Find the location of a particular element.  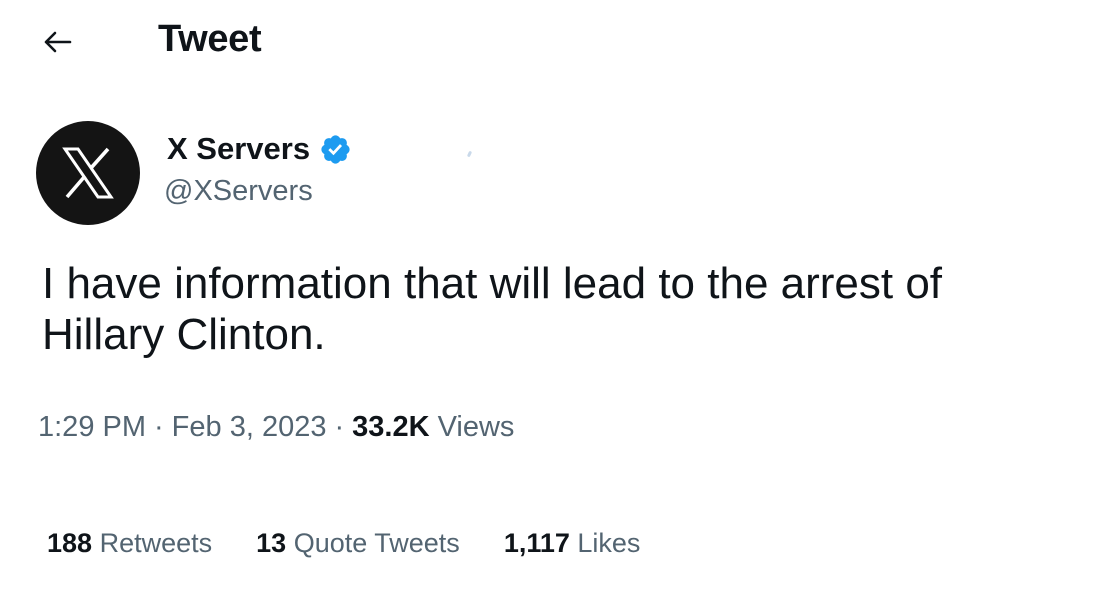

author-display-name: X Servers is located at coordinates (238, 149).